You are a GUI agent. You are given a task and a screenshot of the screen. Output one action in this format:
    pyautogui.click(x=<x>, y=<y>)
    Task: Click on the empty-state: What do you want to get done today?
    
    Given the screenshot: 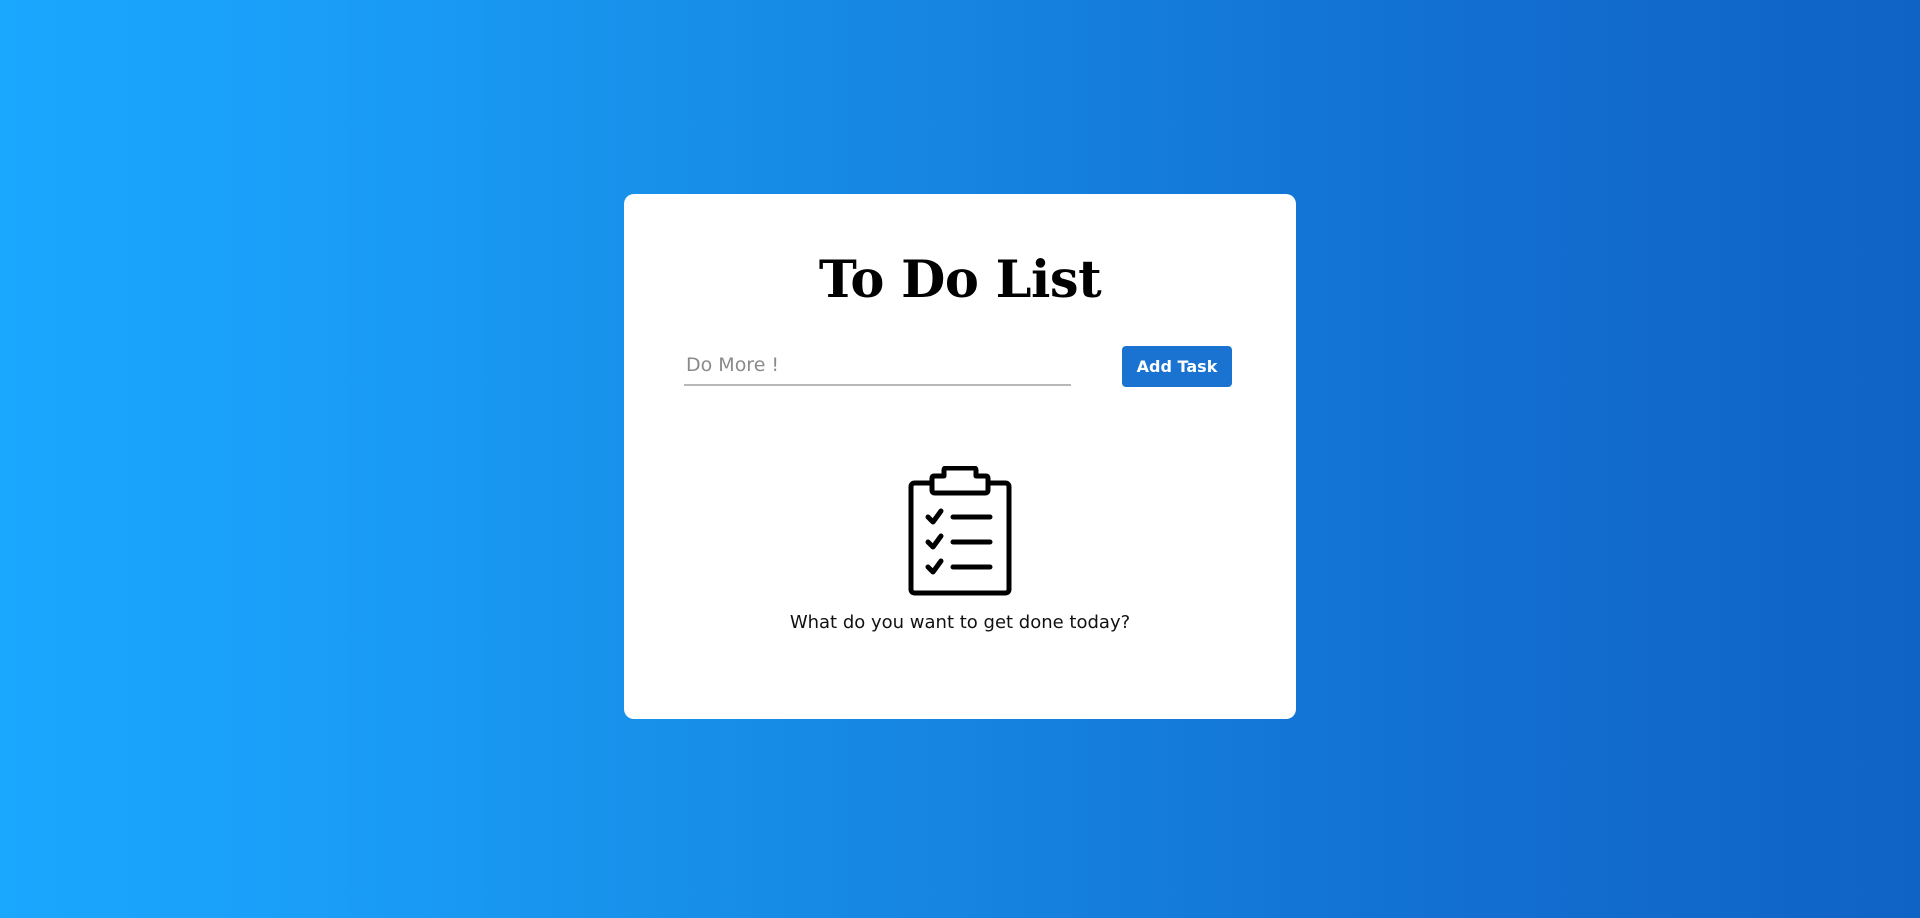 What is the action you would take?
    pyautogui.click(x=960, y=549)
    